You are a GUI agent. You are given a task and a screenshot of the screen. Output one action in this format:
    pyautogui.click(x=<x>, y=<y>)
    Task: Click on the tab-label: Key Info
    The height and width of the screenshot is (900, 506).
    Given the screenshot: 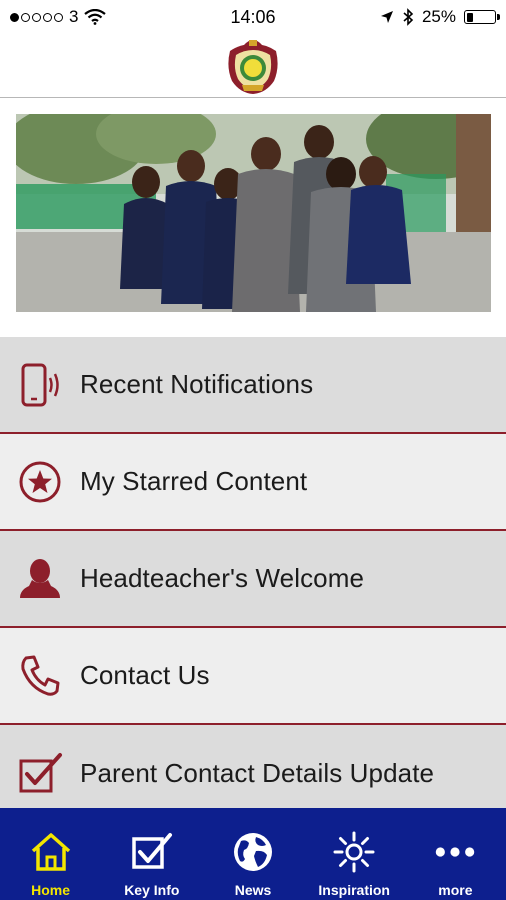 What is the action you would take?
    pyautogui.click(x=152, y=890)
    